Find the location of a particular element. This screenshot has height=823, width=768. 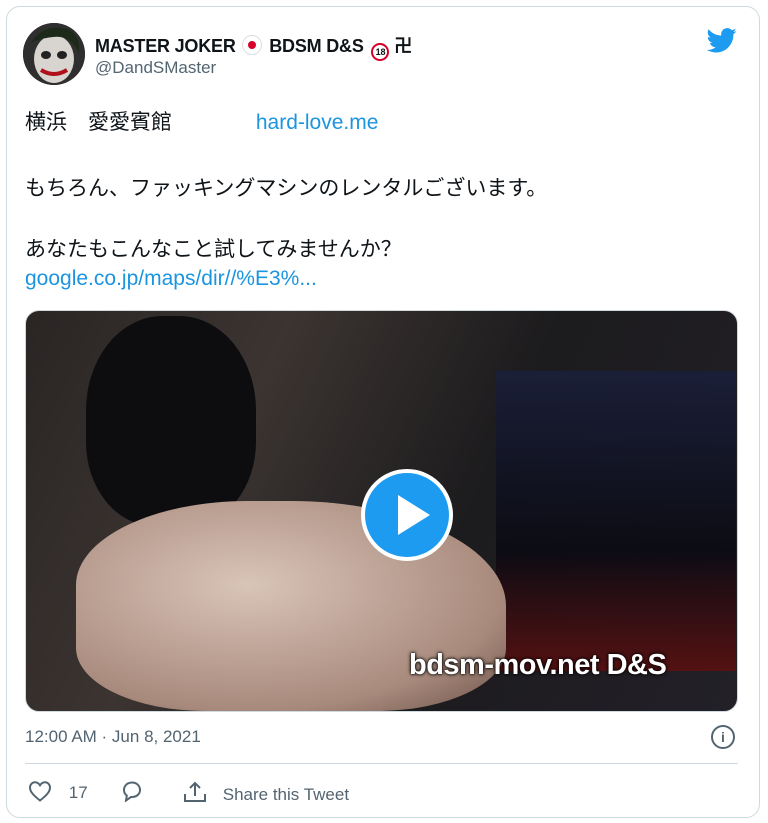

video-watermark: bdsm-mov.net D&S is located at coordinates (538, 665).